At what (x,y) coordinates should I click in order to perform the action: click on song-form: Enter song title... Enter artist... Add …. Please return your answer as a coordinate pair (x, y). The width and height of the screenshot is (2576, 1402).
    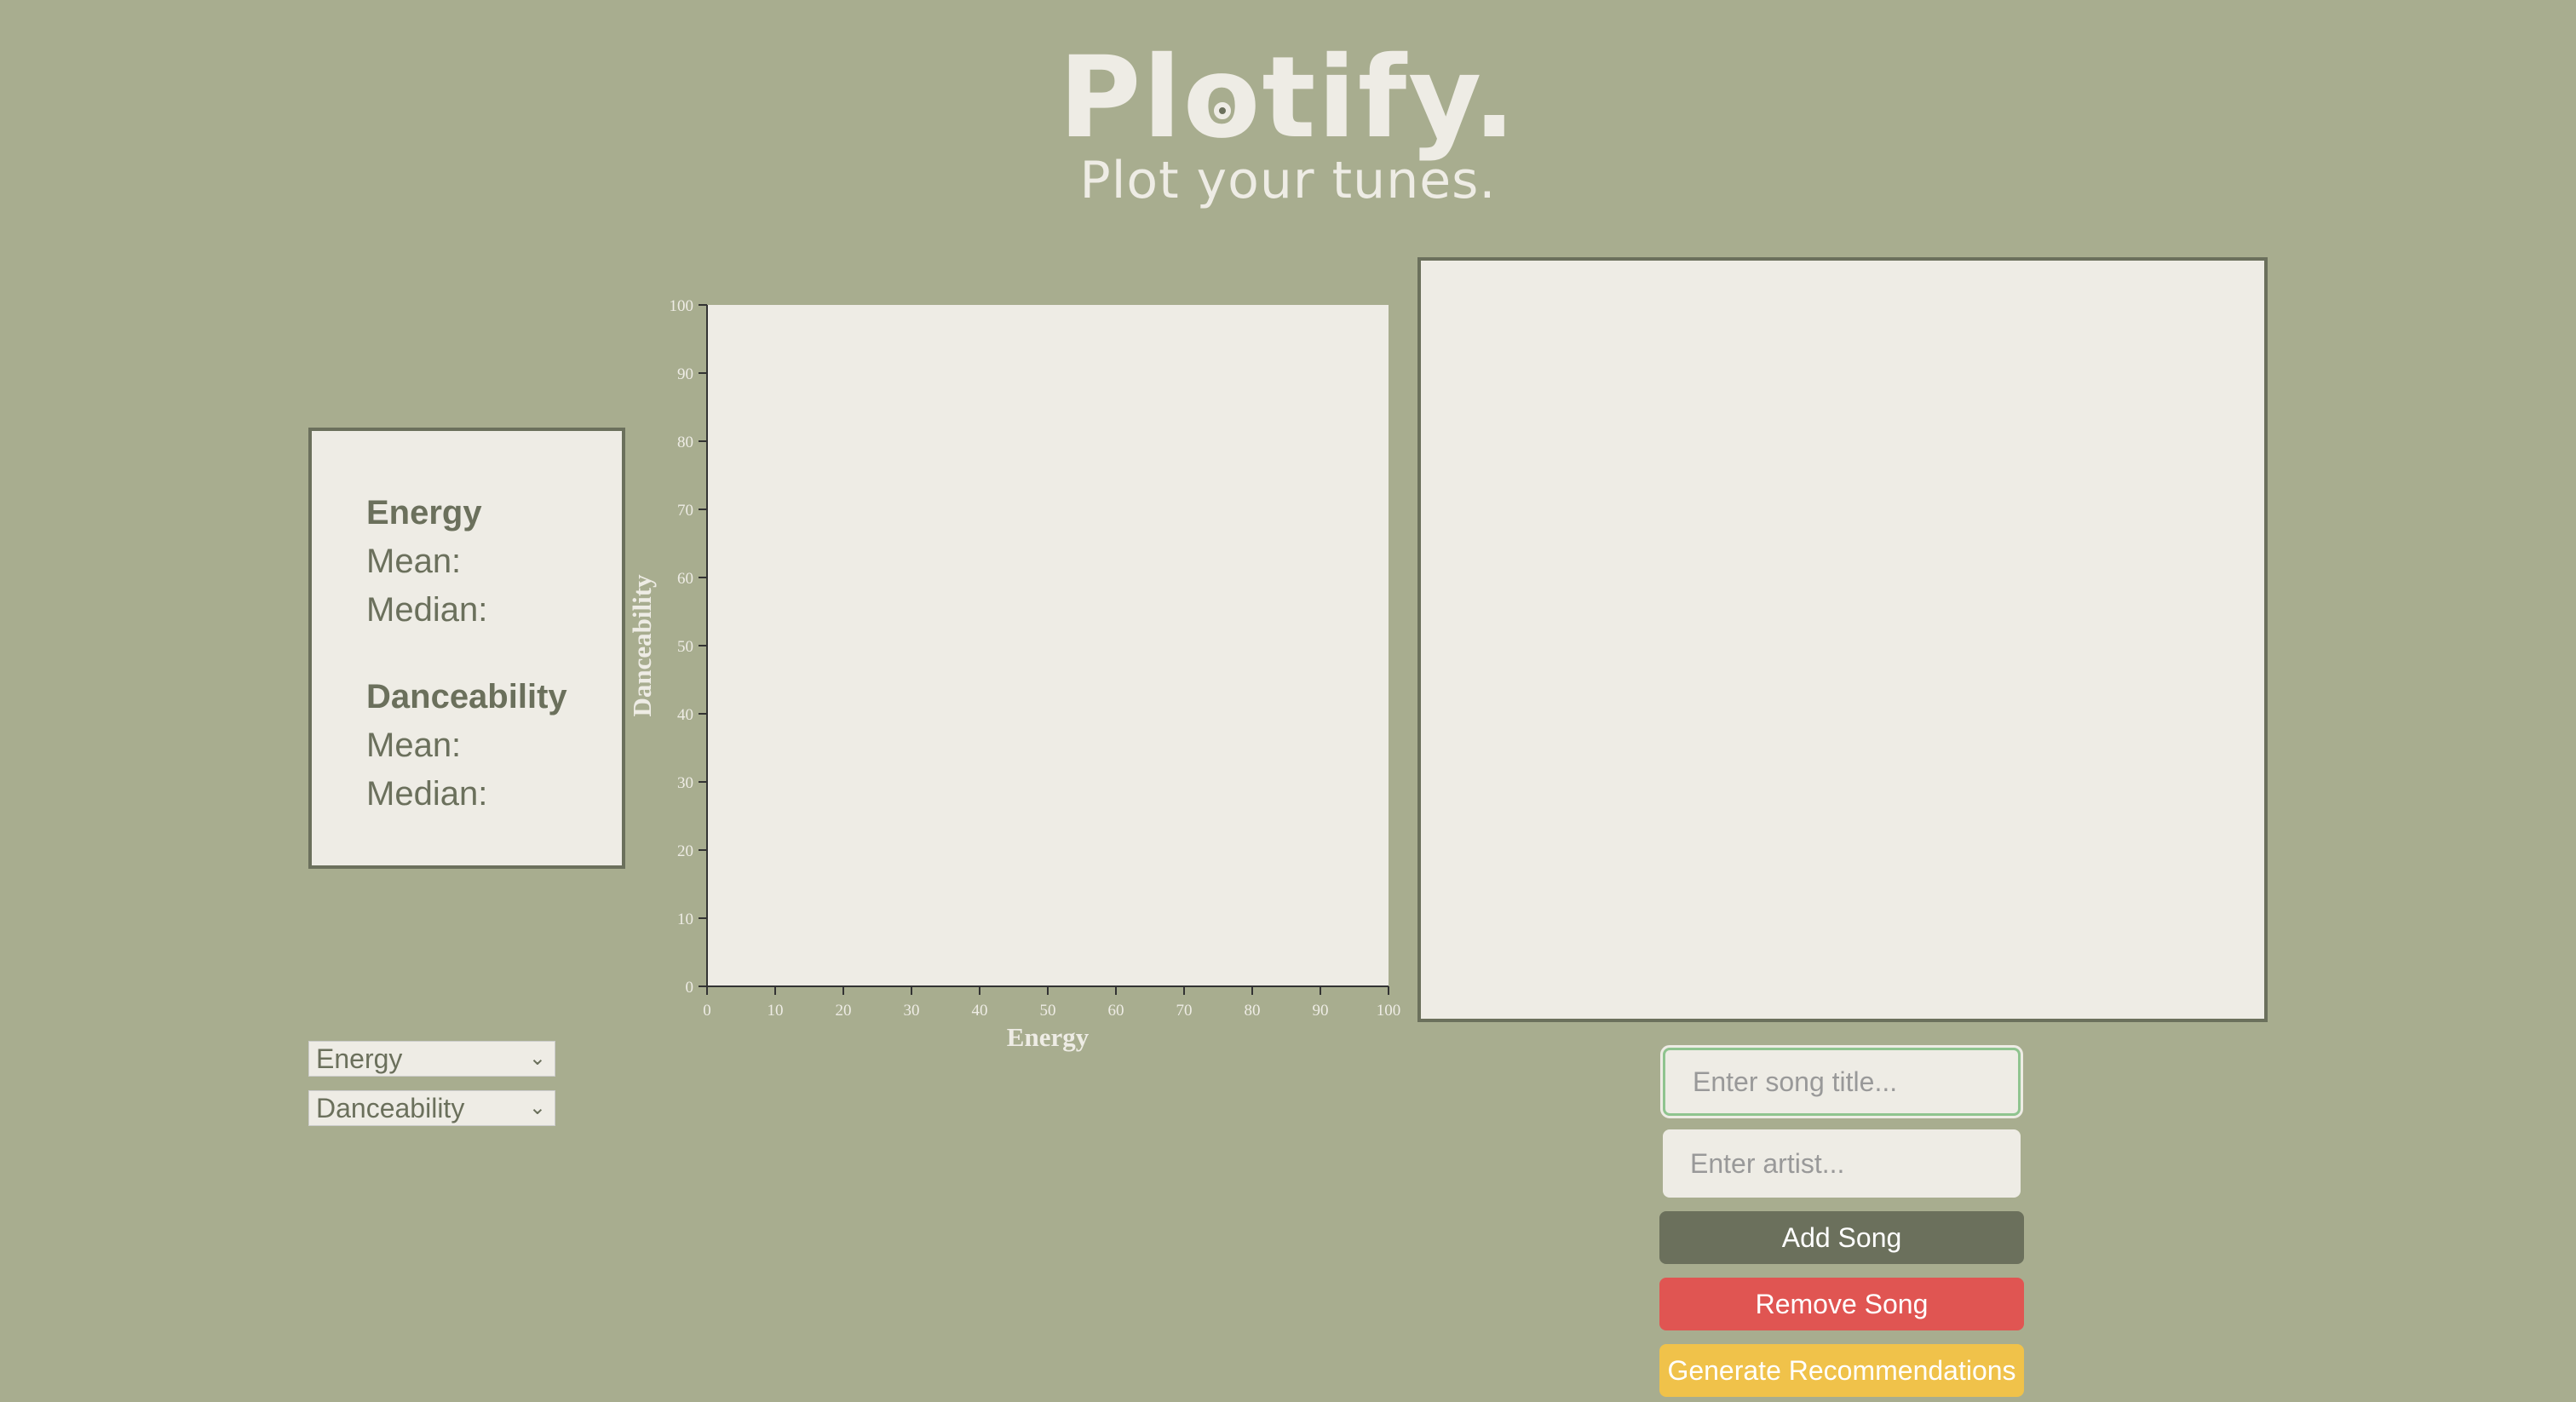
    Looking at the image, I should click on (1841, 1221).